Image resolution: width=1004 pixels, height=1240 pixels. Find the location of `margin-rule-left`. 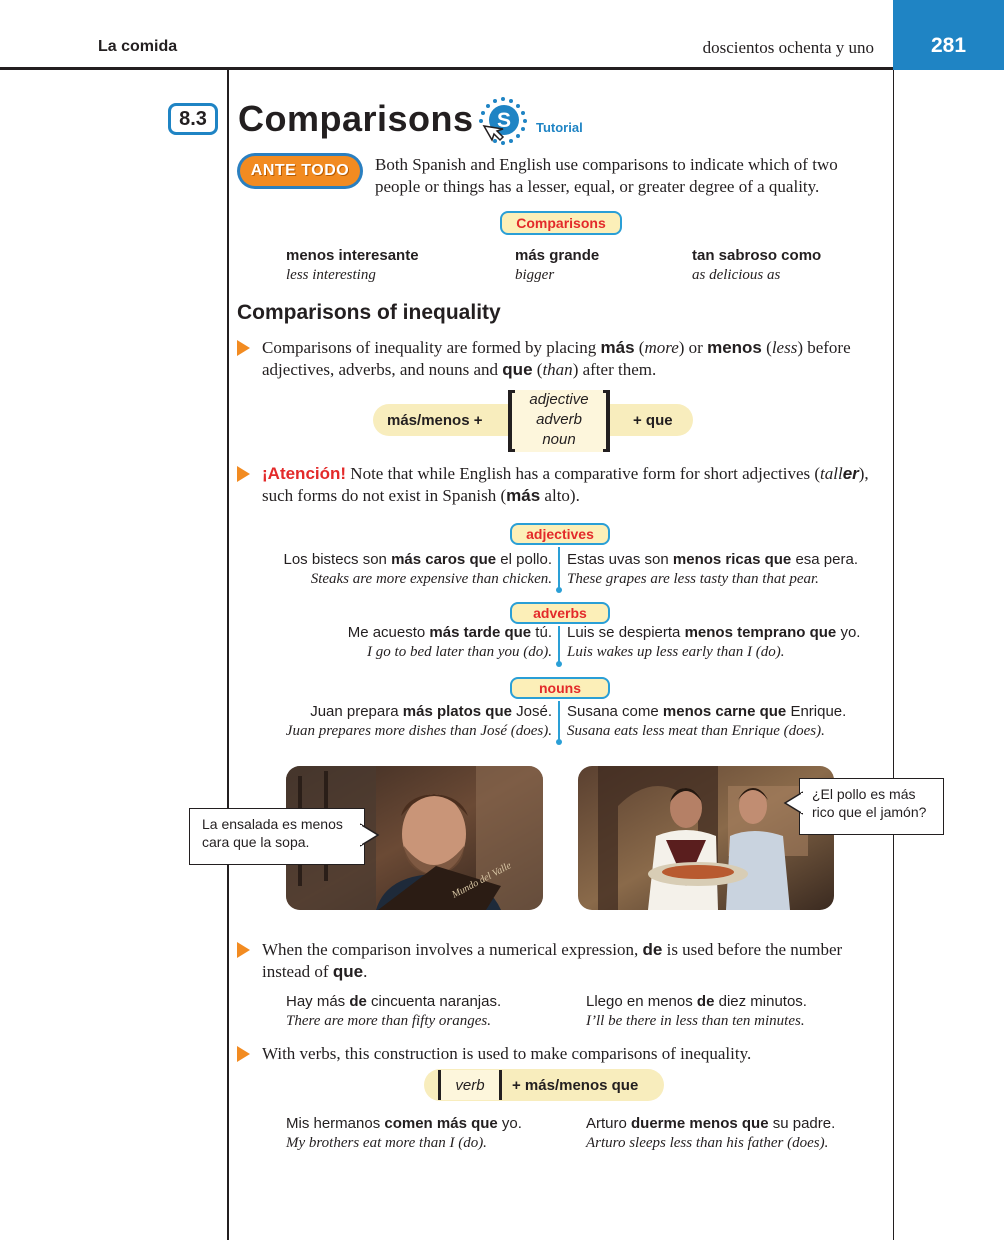

margin-rule-left is located at coordinates (228, 655).